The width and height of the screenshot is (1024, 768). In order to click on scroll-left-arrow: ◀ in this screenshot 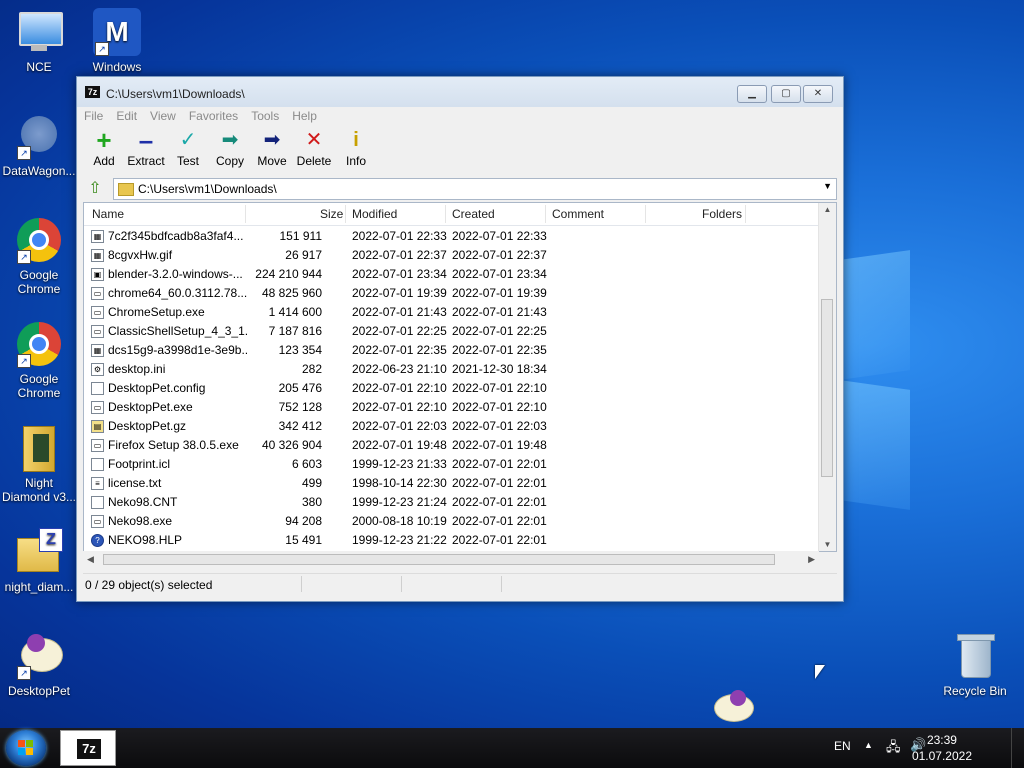, I will do `click(90, 559)`.